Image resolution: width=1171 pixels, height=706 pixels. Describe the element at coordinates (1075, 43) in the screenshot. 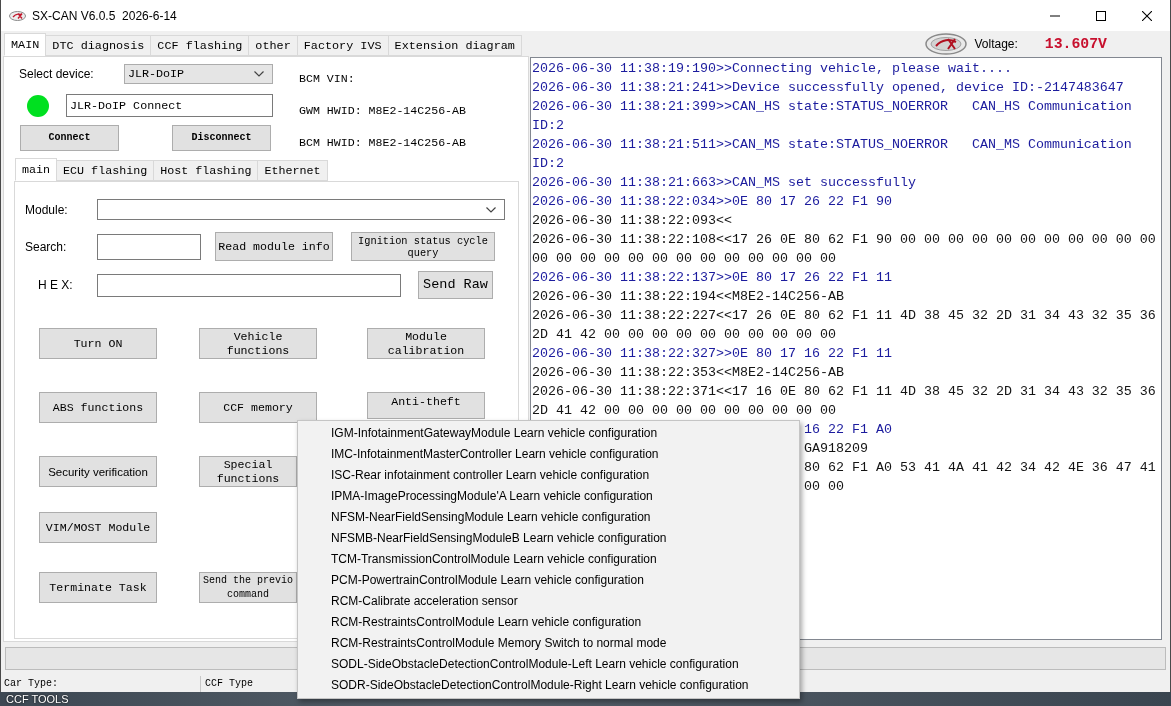

I see `voltage-value: 13.607V` at that location.